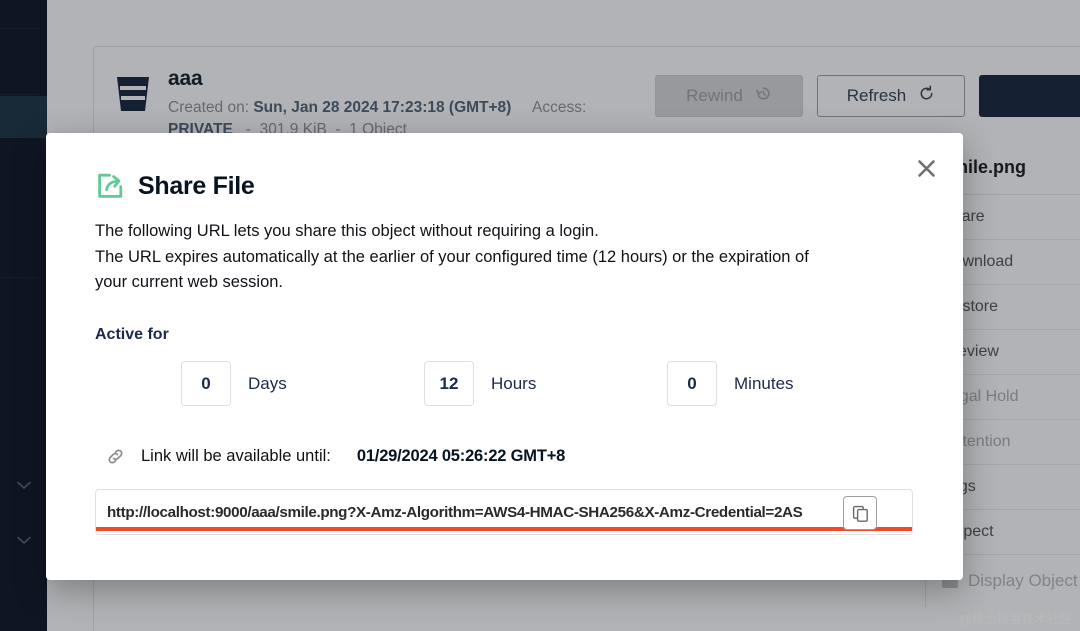  What do you see at coordinates (382, 107) in the screenshot?
I see `created-value: Sun, Jan 28 2024 17:23:18 (GMT+8)` at bounding box center [382, 107].